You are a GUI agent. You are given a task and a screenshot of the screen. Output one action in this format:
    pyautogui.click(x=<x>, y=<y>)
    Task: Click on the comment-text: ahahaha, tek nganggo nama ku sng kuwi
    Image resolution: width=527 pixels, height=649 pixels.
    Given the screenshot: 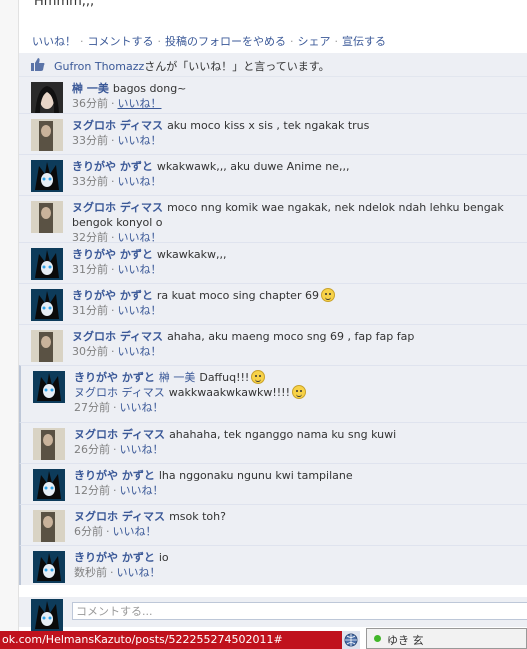 What is the action you would take?
    pyautogui.click(x=283, y=434)
    